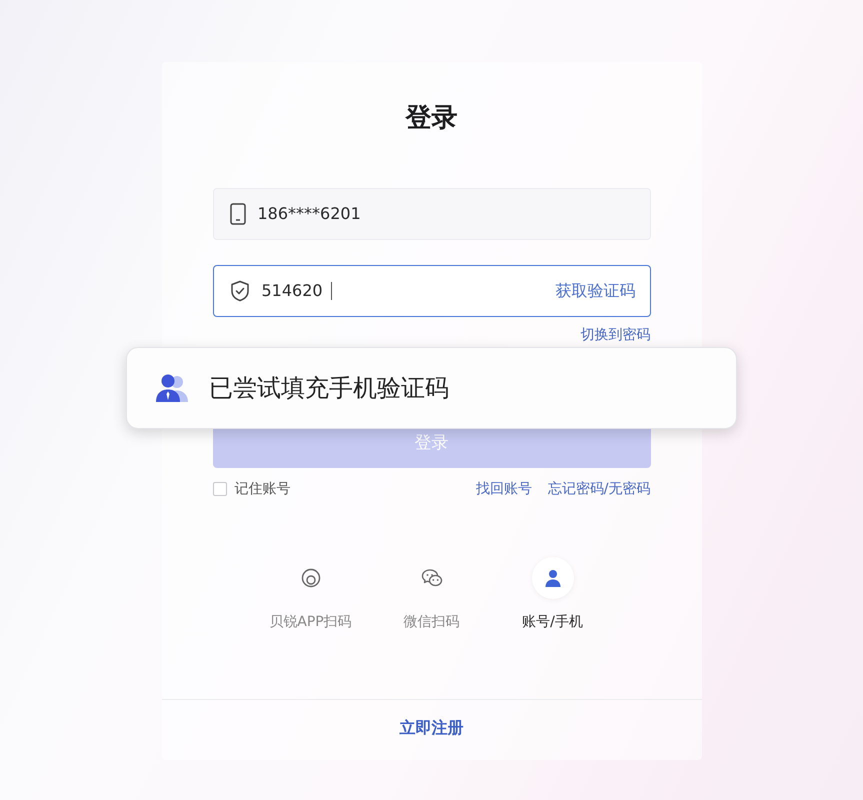  Describe the element at coordinates (431, 291) in the screenshot. I see `code-field: 514620 获取验证码` at that location.